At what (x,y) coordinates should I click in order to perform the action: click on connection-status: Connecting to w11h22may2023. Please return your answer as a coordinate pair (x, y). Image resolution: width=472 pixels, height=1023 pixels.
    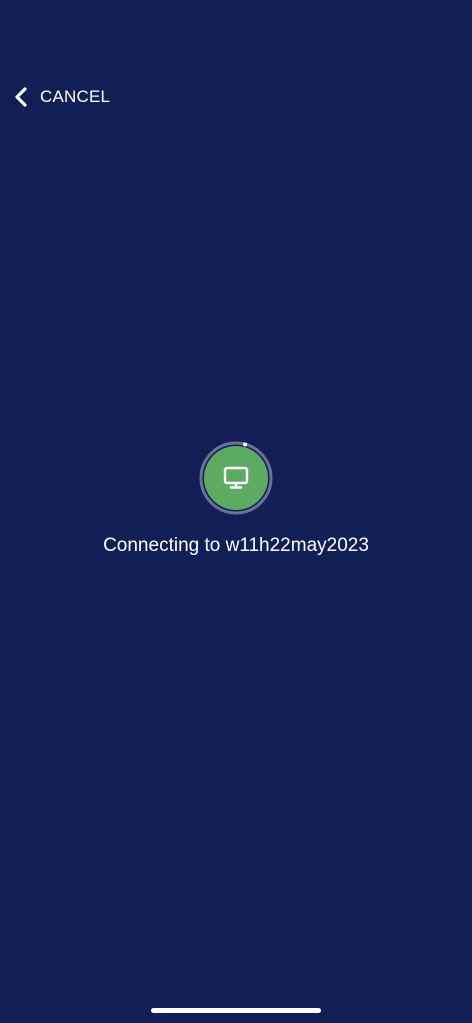
    Looking at the image, I should click on (236, 499).